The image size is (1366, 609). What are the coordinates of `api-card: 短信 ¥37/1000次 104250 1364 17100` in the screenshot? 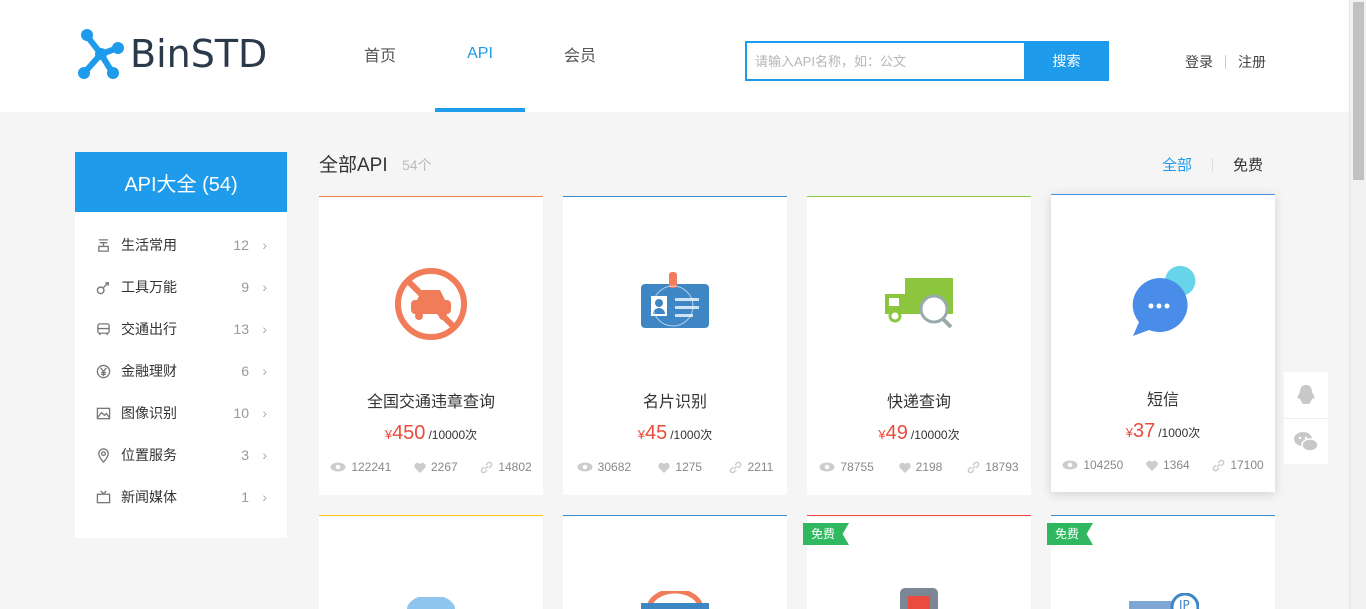 It's located at (1163, 343).